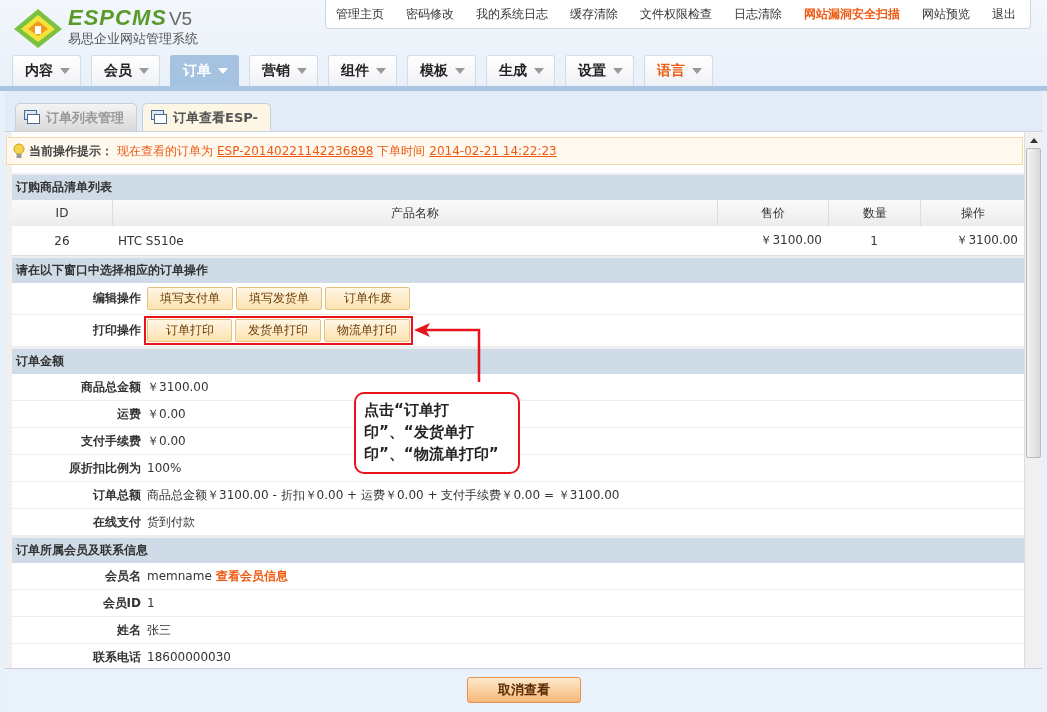  Describe the element at coordinates (171, 522) in the screenshot. I see `field-value: 货到付款` at that location.